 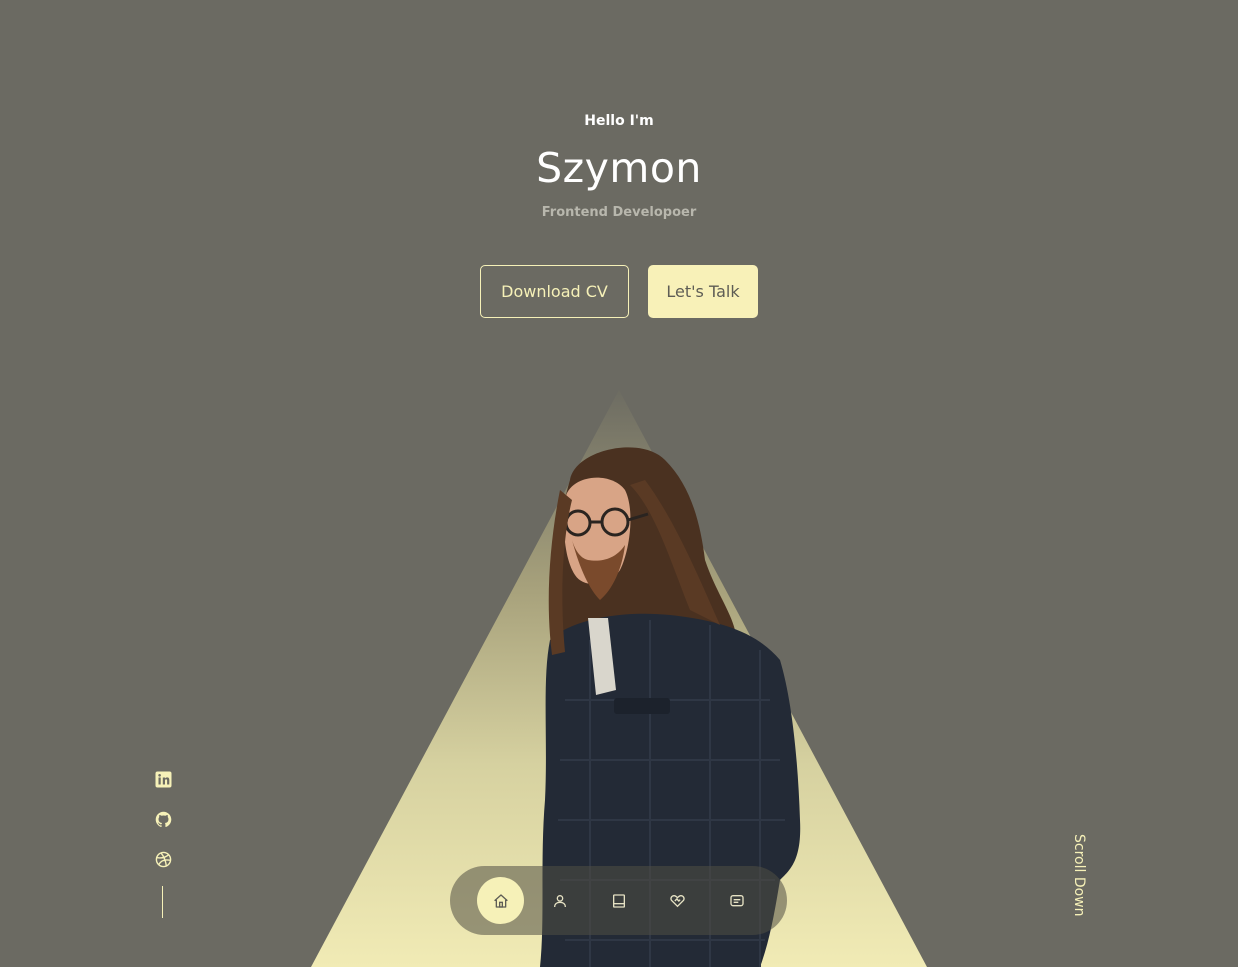 I want to click on nav-services, so click(x=677, y=900).